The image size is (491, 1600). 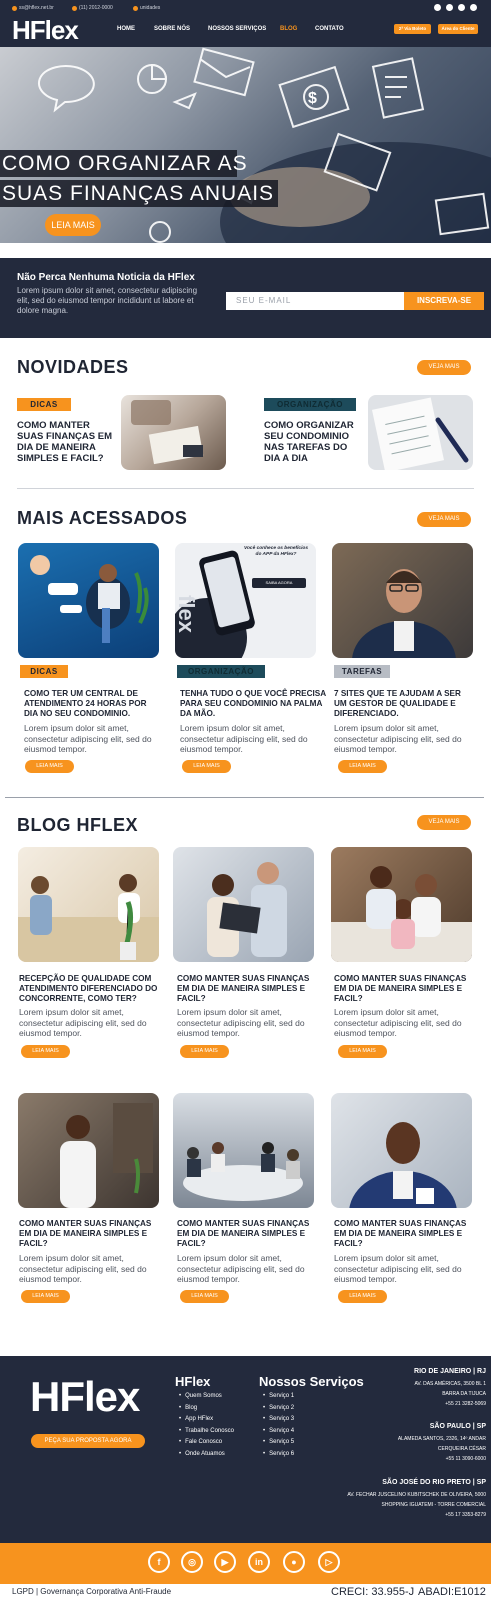 I want to click on play-store-icon: ▷, so click(x=329, y=1562).